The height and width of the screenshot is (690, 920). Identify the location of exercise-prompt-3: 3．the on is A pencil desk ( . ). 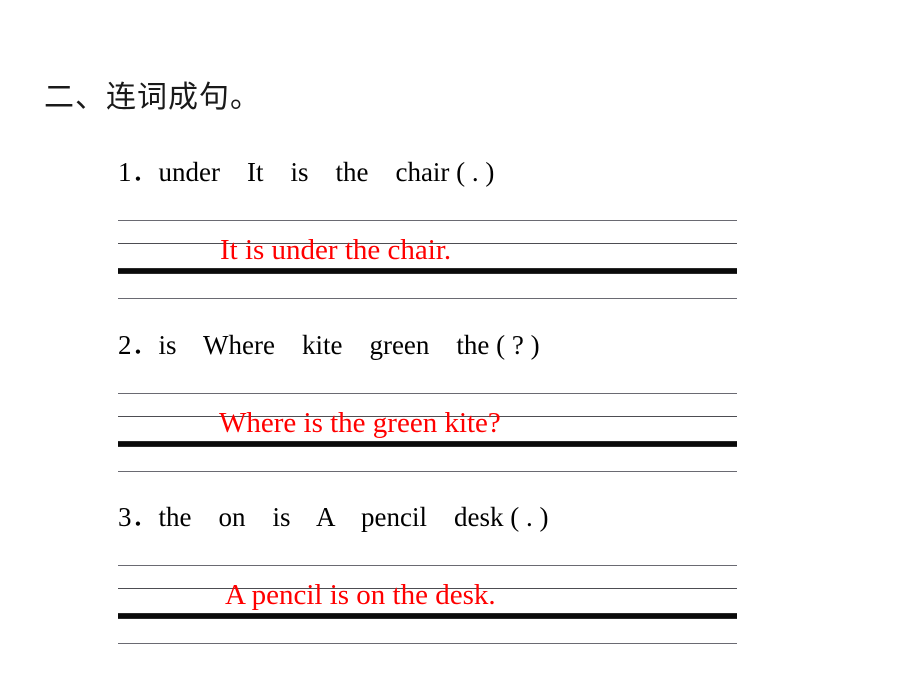
(333, 517).